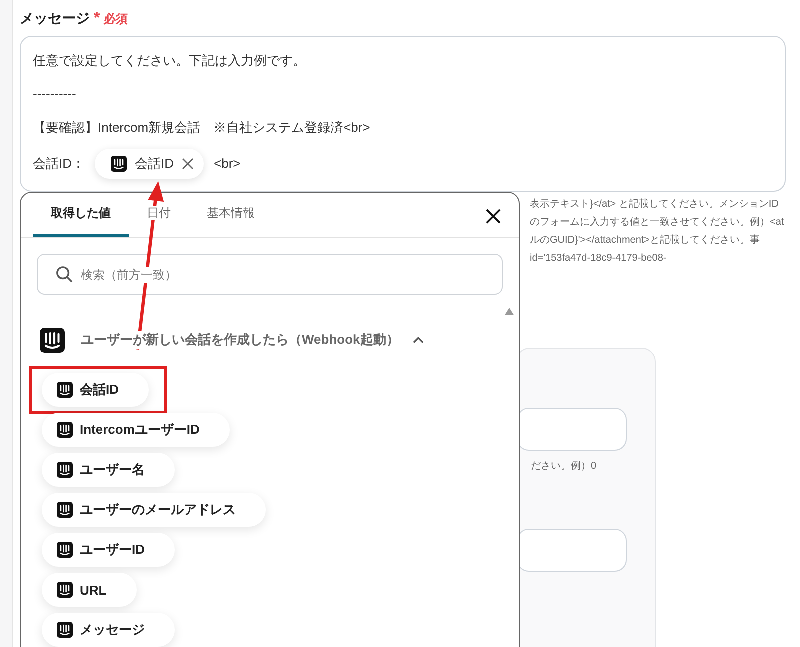  I want to click on search-field: 検索（前方一致）, so click(270, 274).